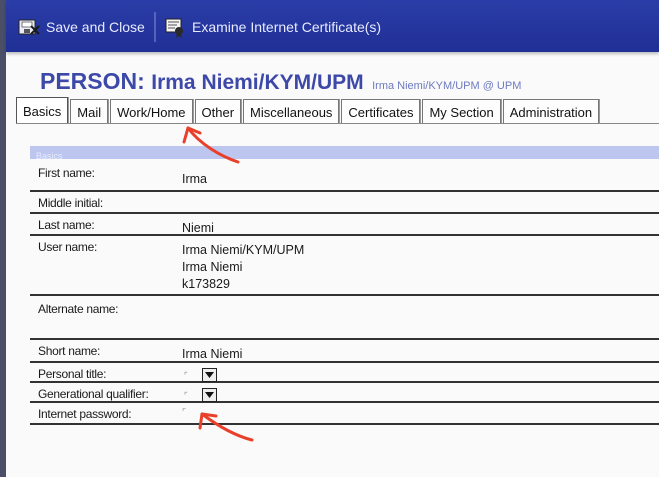 The image size is (659, 477). What do you see at coordinates (243, 250) in the screenshot?
I see `user-name-line: Irma Niemi/KYM/UPM` at bounding box center [243, 250].